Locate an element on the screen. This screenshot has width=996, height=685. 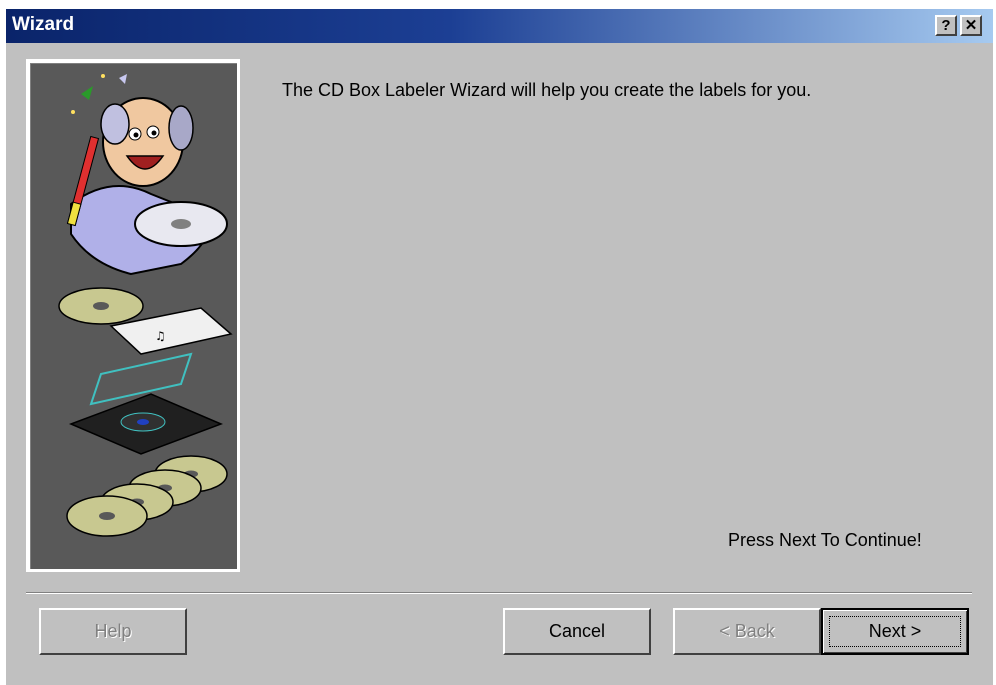
wizard-magician-icon is located at coordinates (147, 175).